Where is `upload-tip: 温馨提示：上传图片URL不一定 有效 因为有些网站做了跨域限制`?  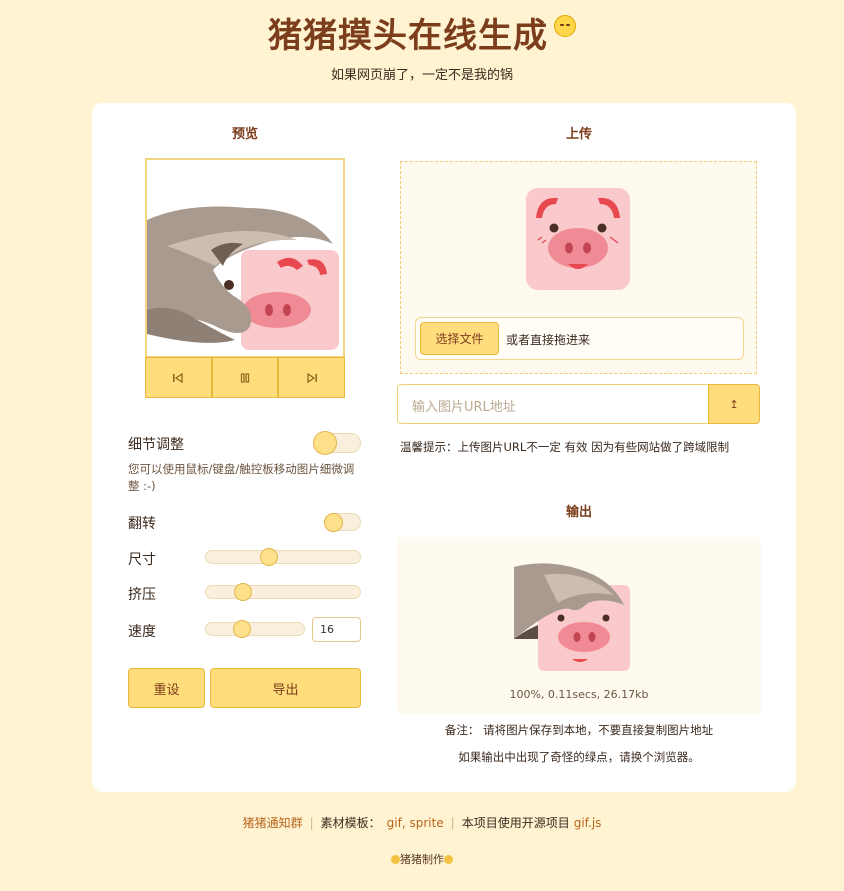
upload-tip: 温馨提示：上传图片URL不一定 有效 因为有些网站做了跨域限制 is located at coordinates (565, 447).